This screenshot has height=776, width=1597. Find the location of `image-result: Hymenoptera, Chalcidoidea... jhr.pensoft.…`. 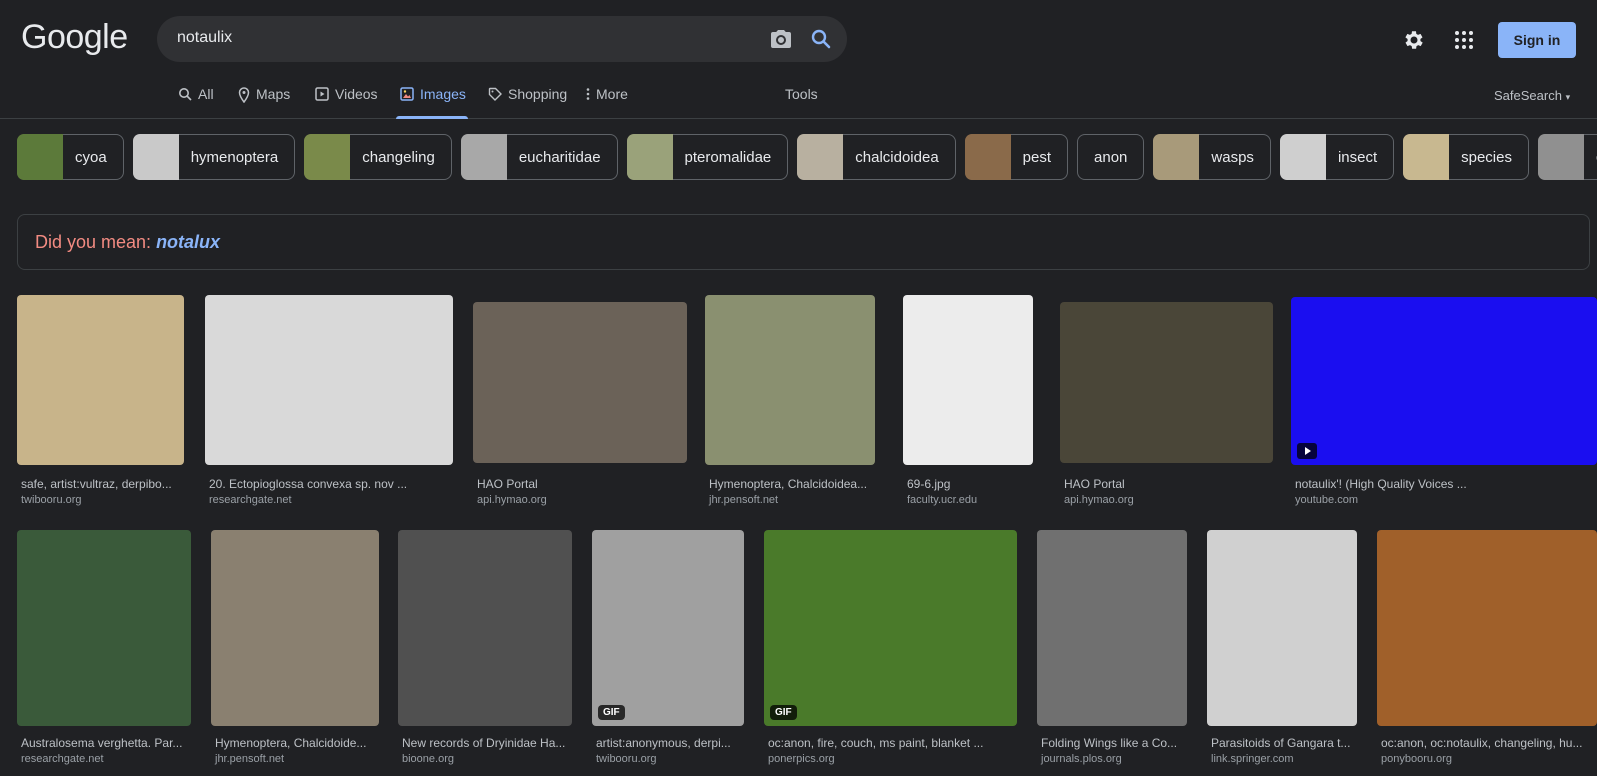

image-result: Hymenoptera, Chalcidoidea... jhr.pensoft.… is located at coordinates (790, 403).